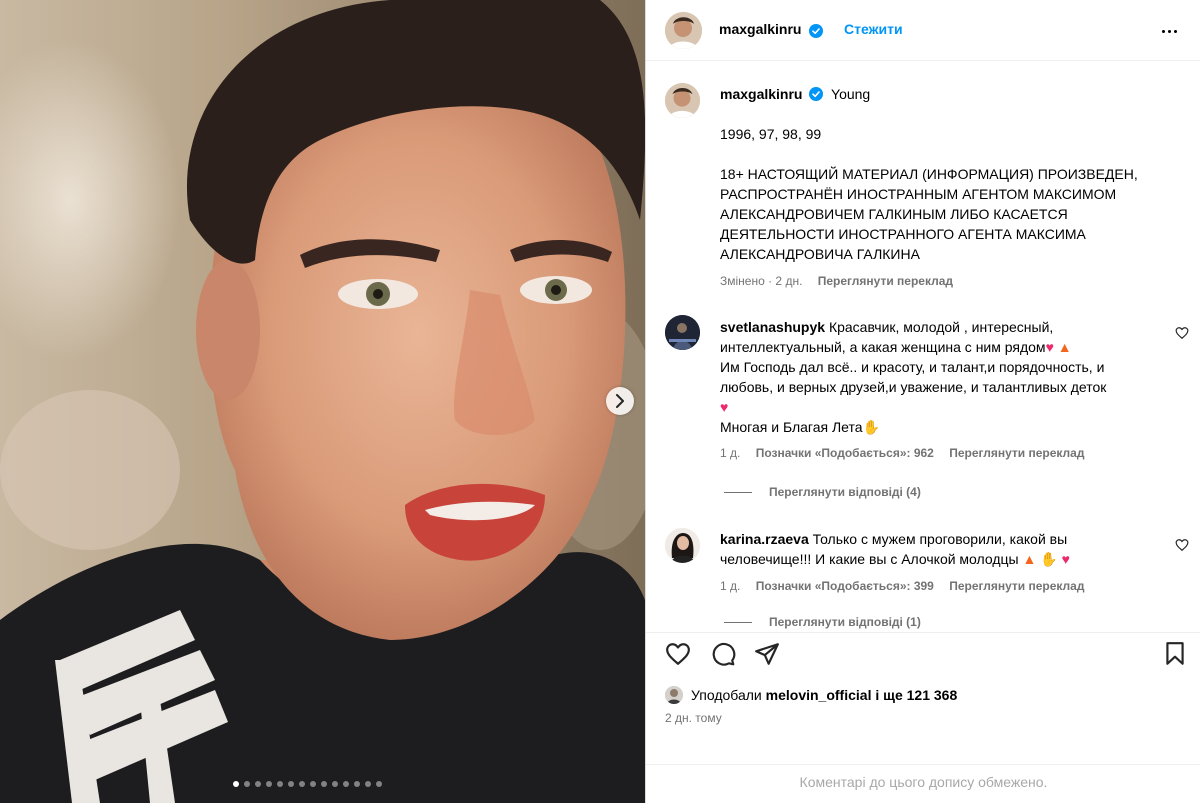 Image resolution: width=1200 pixels, height=803 pixels. Describe the element at coordinates (845, 586) in the screenshot. I see `comment-likes: Позначки «Подобається»: 399` at that location.